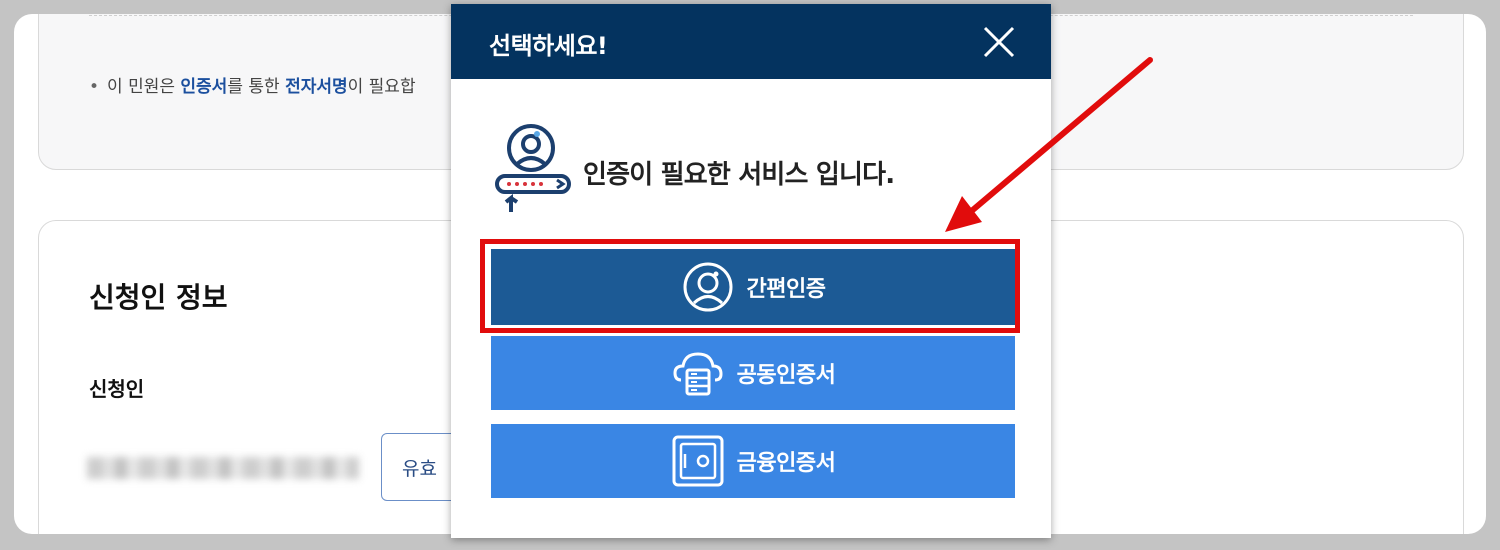 The height and width of the screenshot is (550, 1500). Describe the element at coordinates (751, 41) in the screenshot. I see `modal-header: 선택하세요!` at that location.